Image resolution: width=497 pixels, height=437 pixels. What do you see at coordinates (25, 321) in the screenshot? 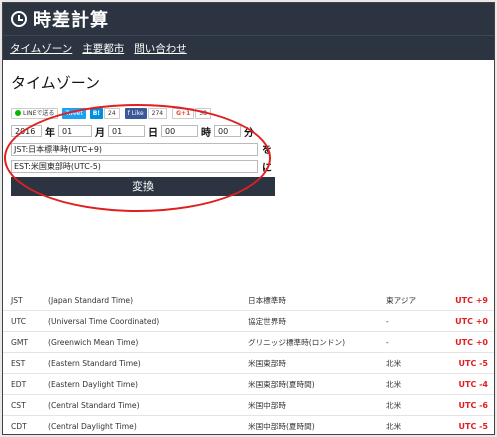
I see `tz-abbr: UTC` at bounding box center [25, 321].